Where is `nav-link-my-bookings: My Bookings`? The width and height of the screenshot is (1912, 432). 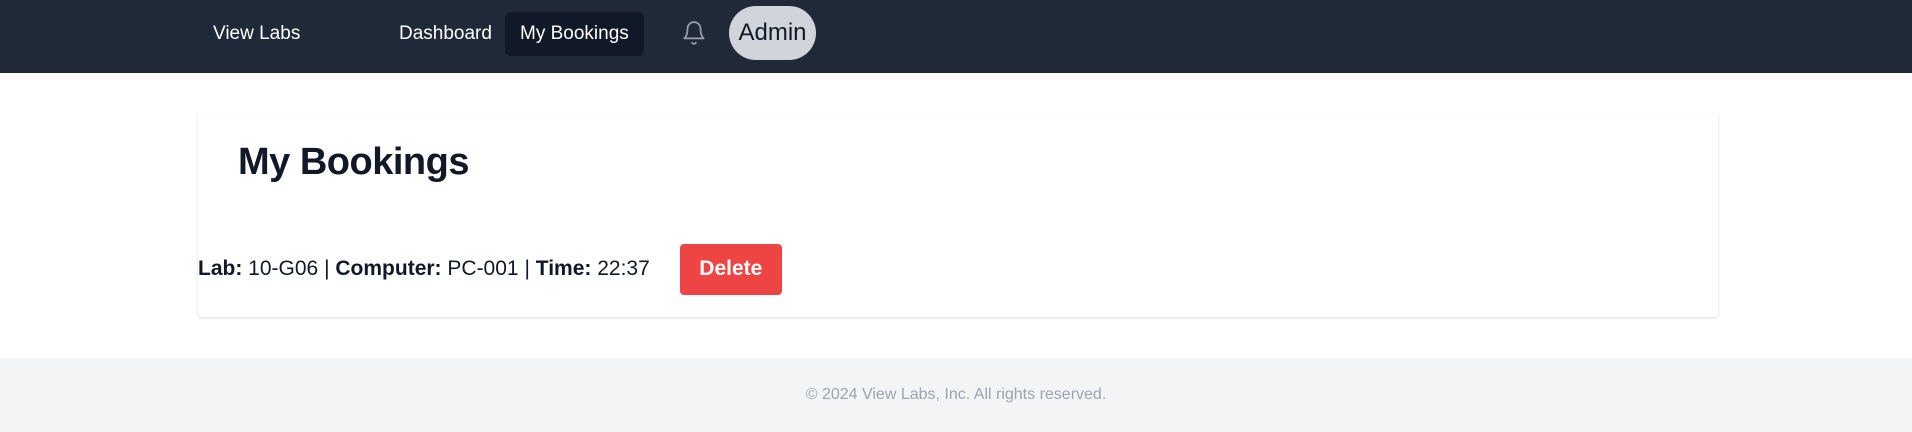 nav-link-my-bookings: My Bookings is located at coordinates (574, 34).